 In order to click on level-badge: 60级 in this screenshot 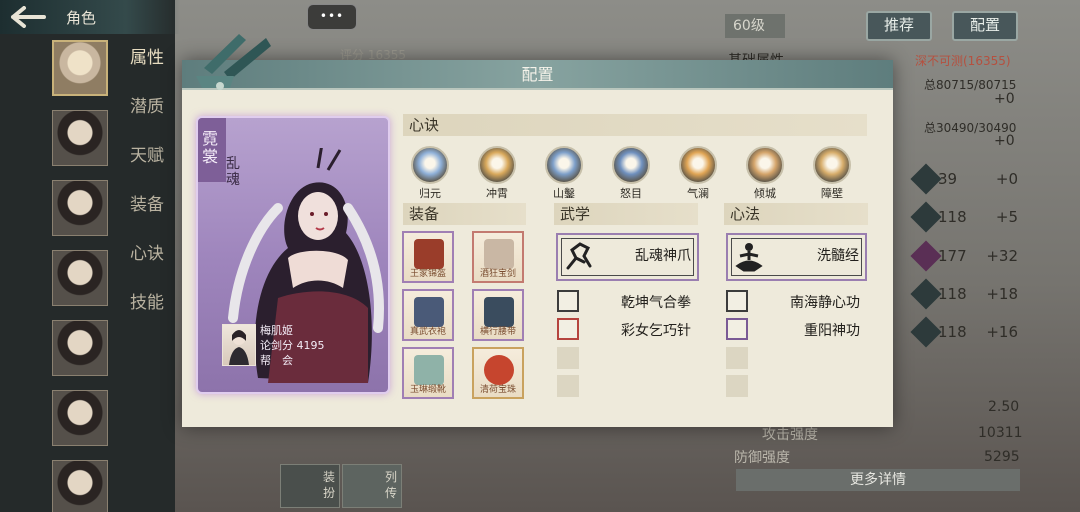, I will do `click(755, 26)`.